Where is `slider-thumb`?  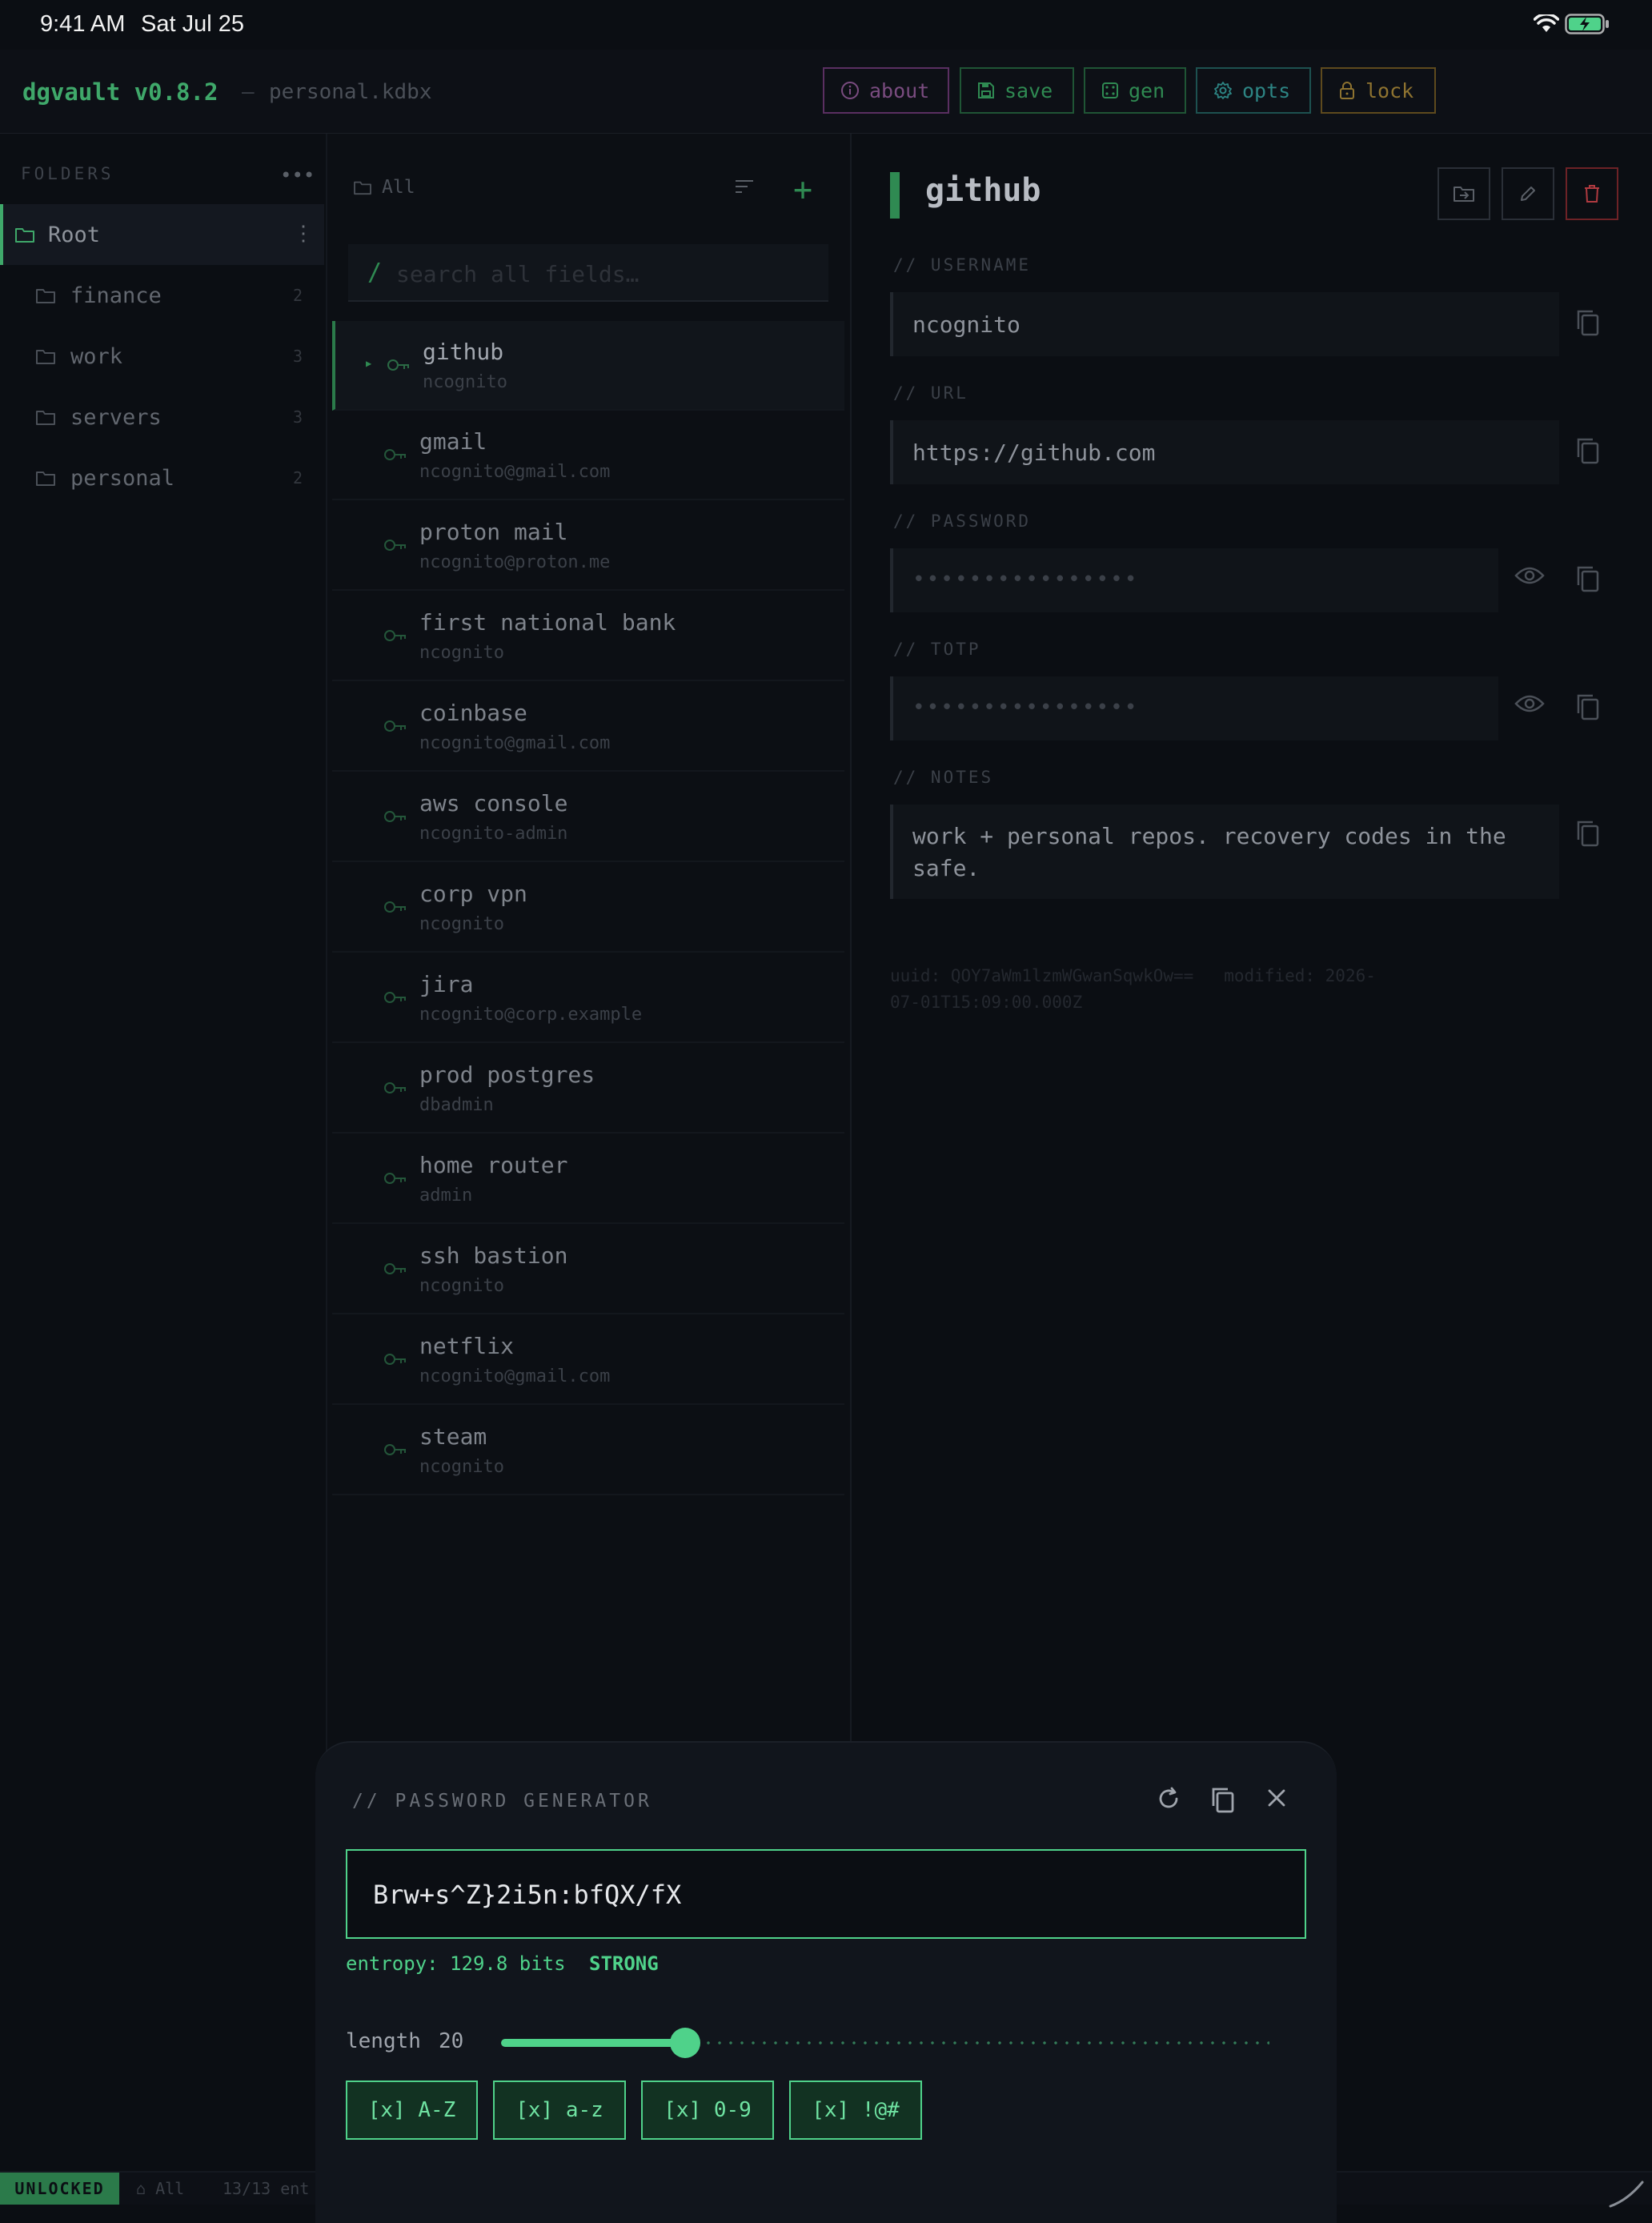
slider-thumb is located at coordinates (685, 2043).